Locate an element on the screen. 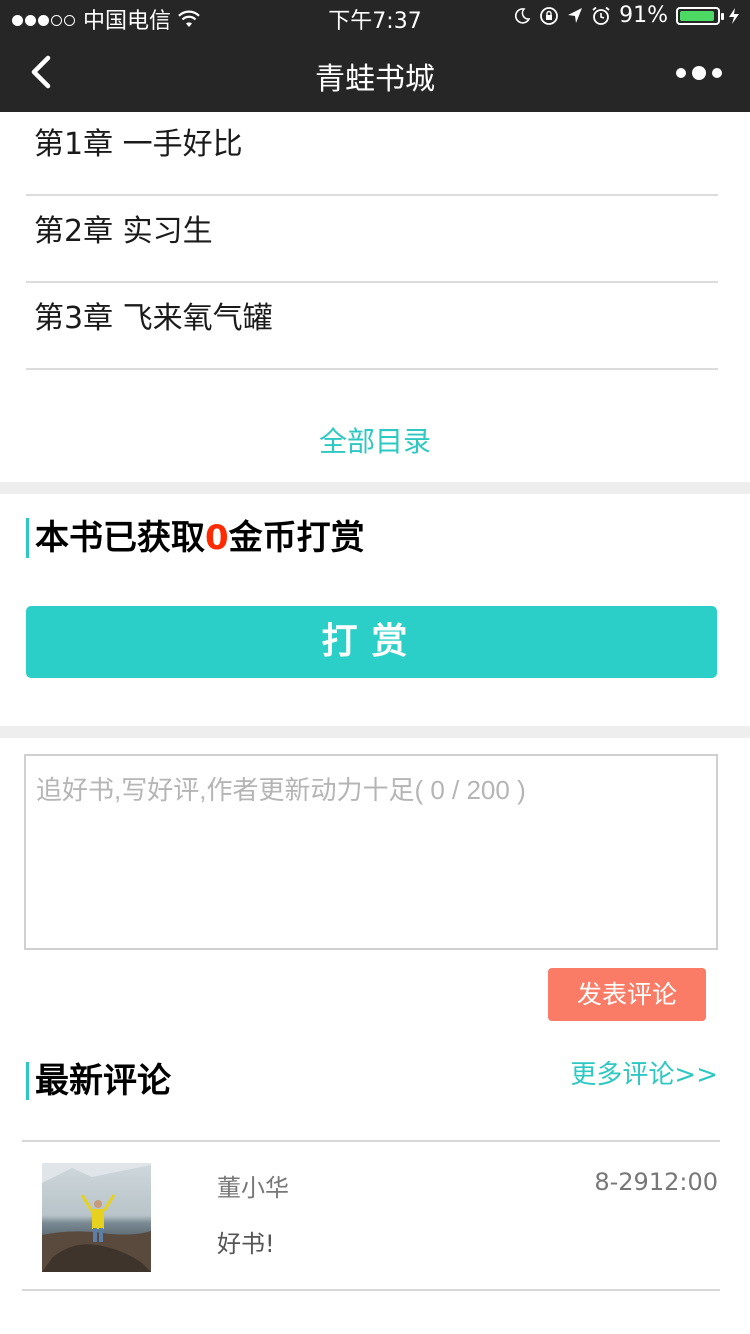 This screenshot has height=1334, width=750. nav-bar: 青蛙书城 is located at coordinates (375, 72).